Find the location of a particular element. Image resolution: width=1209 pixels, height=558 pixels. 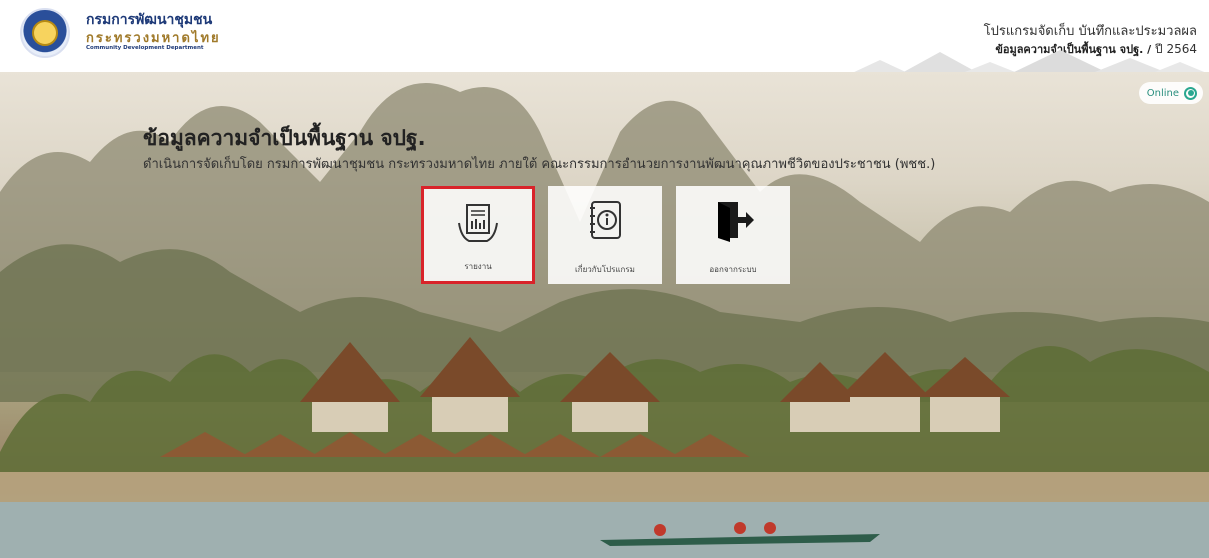

online-status-badge: Online is located at coordinates (1170, 93).